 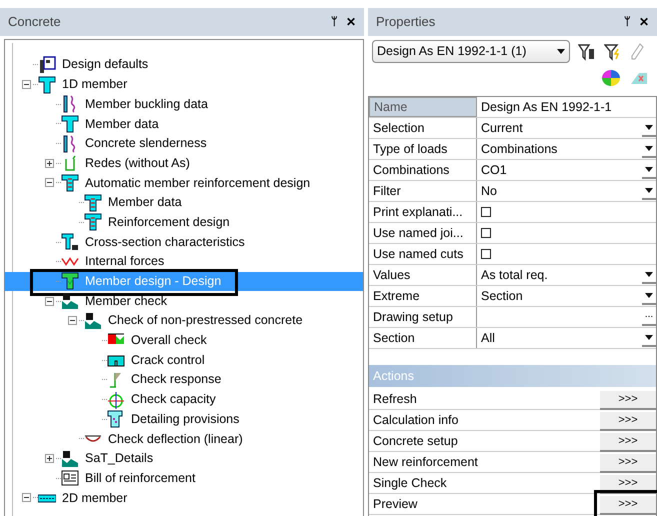 What do you see at coordinates (639, 78) in the screenshot?
I see `eraser-icon` at bounding box center [639, 78].